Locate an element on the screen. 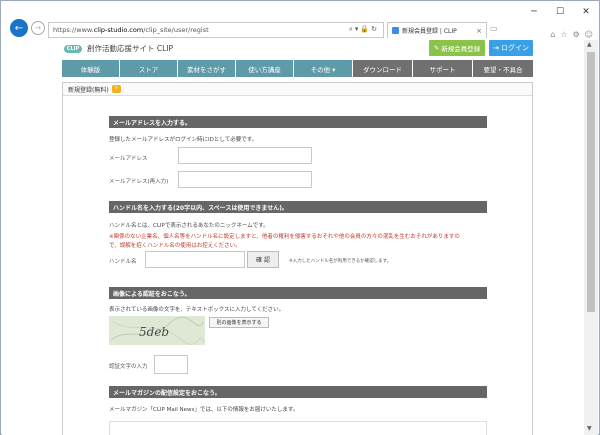 Image resolution: width=600 pixels, height=435 pixels. login-label: ログイン is located at coordinates (515, 48).